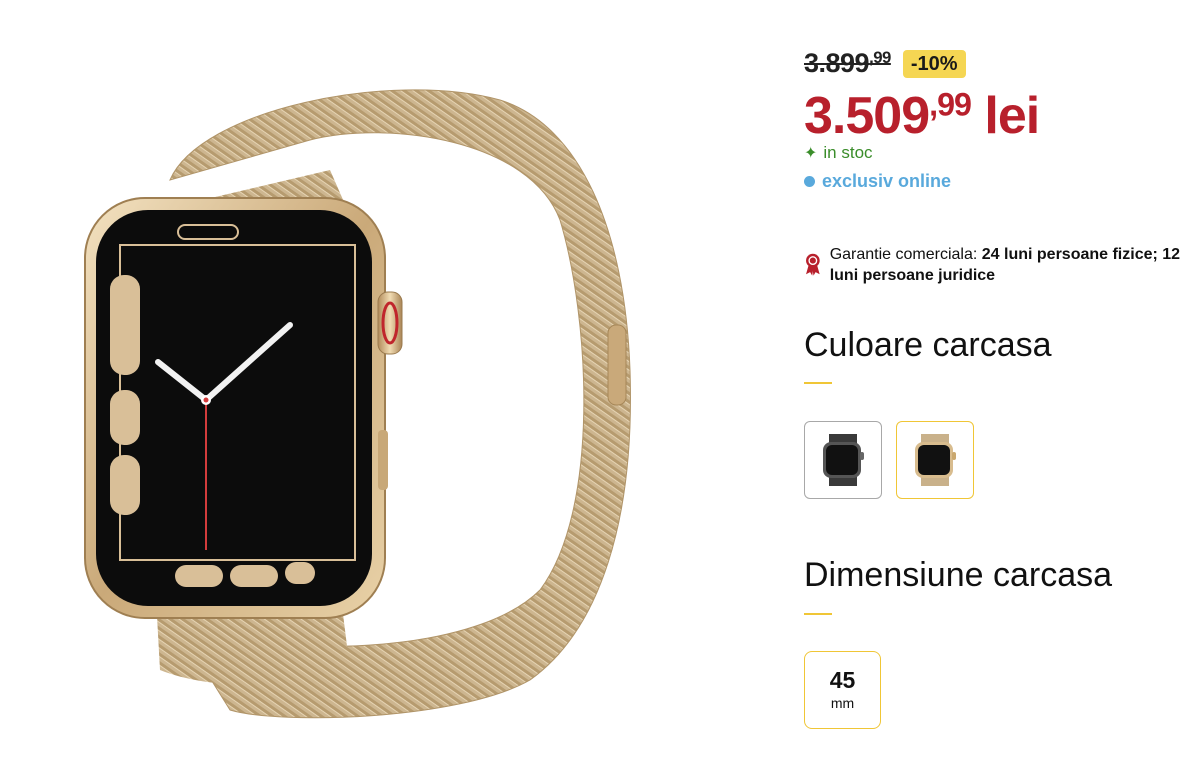  I want to click on old-price: 3.899,99, so click(847, 63).